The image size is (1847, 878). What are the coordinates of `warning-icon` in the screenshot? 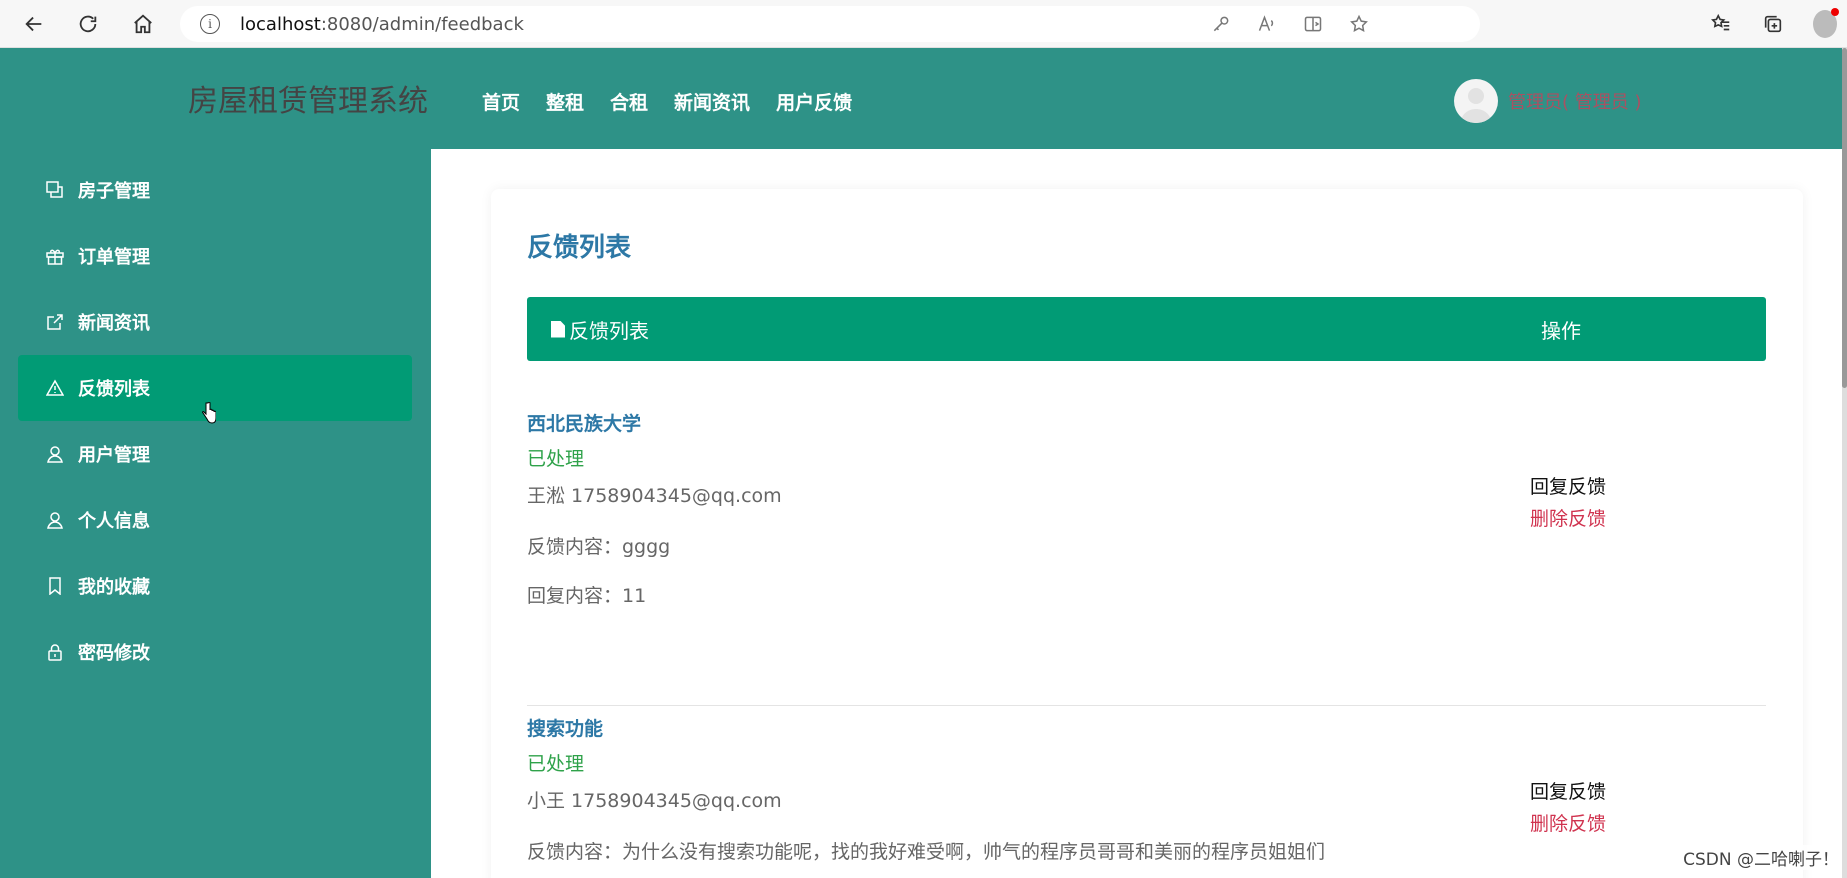 It's located at (55, 388).